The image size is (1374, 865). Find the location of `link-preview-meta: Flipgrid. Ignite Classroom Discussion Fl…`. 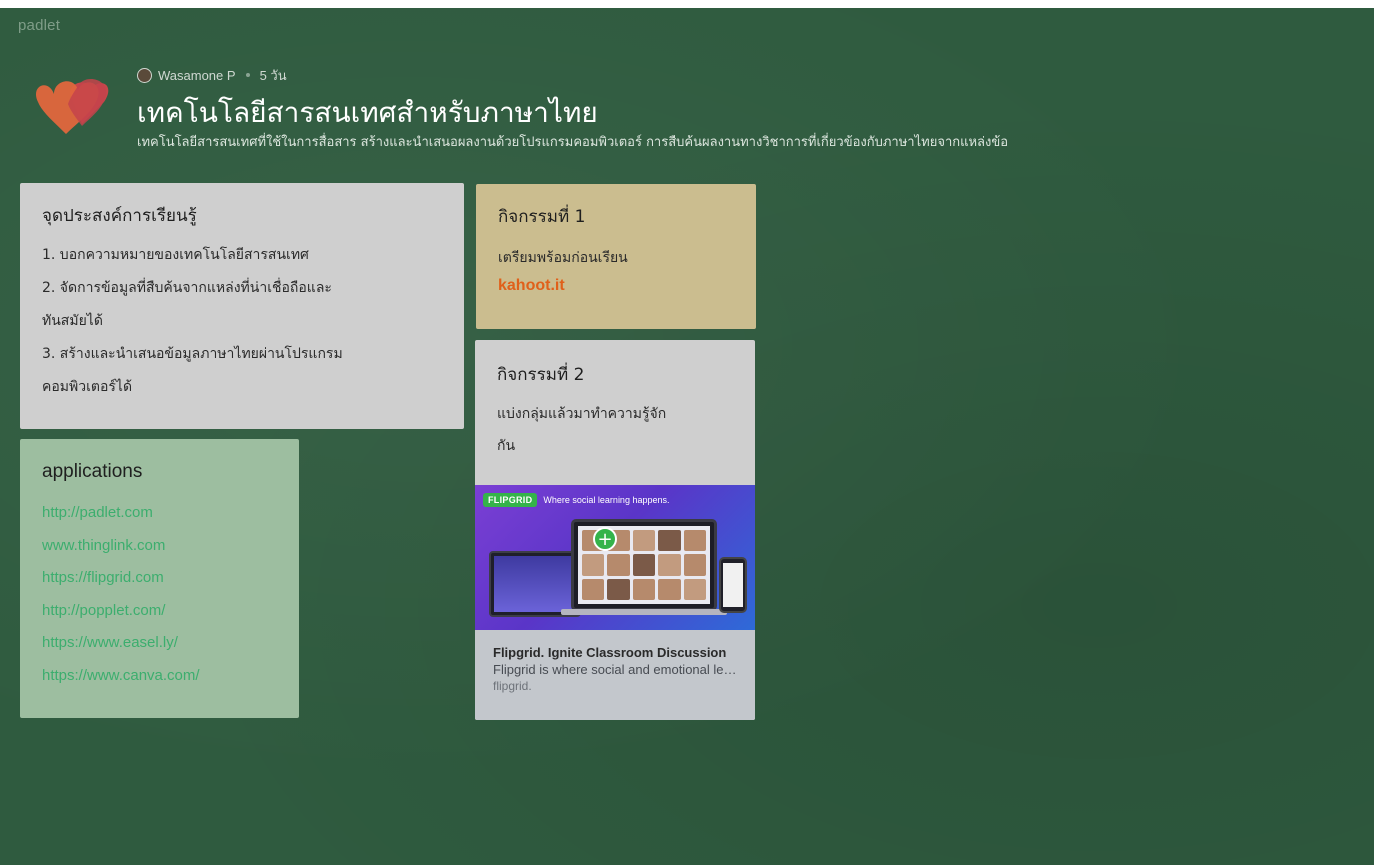

link-preview-meta: Flipgrid. Ignite Classroom Discussion Fl… is located at coordinates (615, 675).